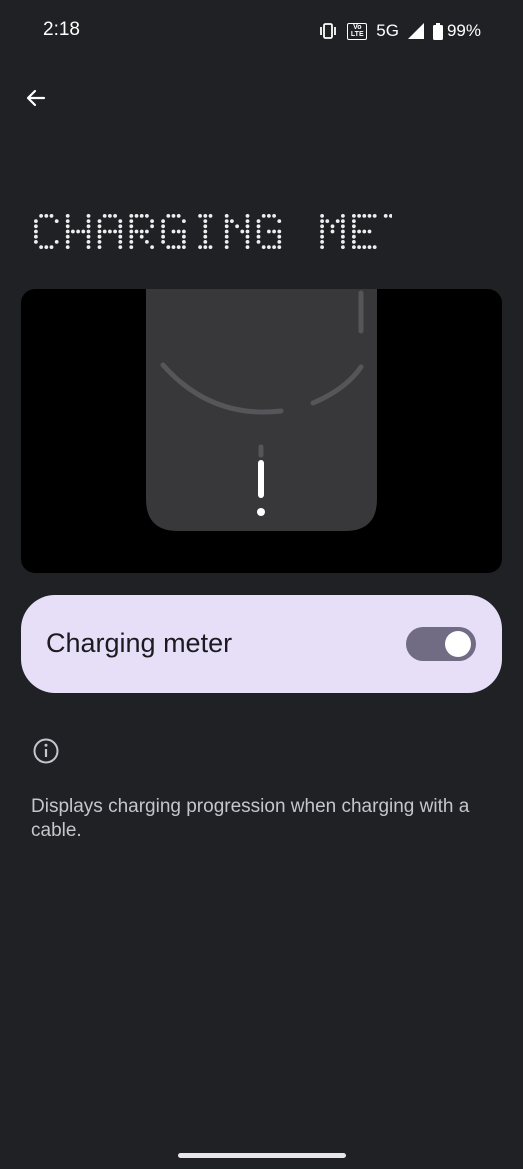 This screenshot has width=523, height=1169. I want to click on network-type: 5G, so click(387, 30).